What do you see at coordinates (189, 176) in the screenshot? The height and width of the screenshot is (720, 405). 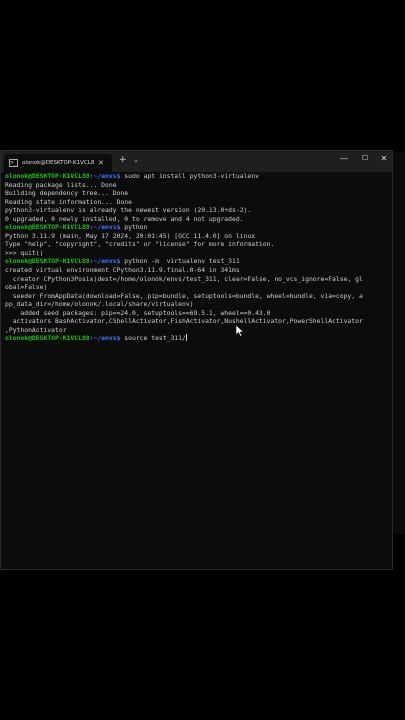 I see `command-text: sudo apt install python3-virtualenv` at bounding box center [189, 176].